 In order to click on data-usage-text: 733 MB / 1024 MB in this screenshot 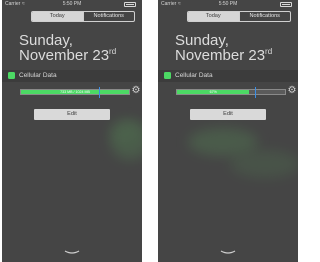, I will do `click(75, 92)`.